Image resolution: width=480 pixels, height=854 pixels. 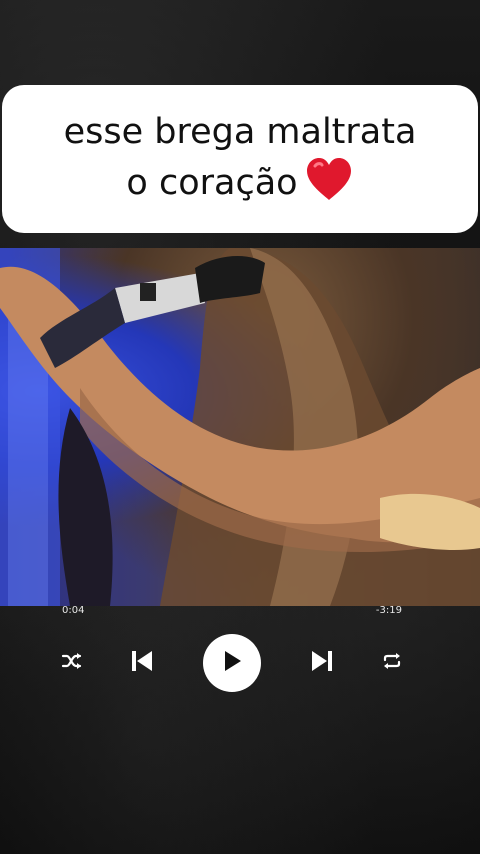 I want to click on caption-line-2-row: o coração, so click(x=239, y=181).